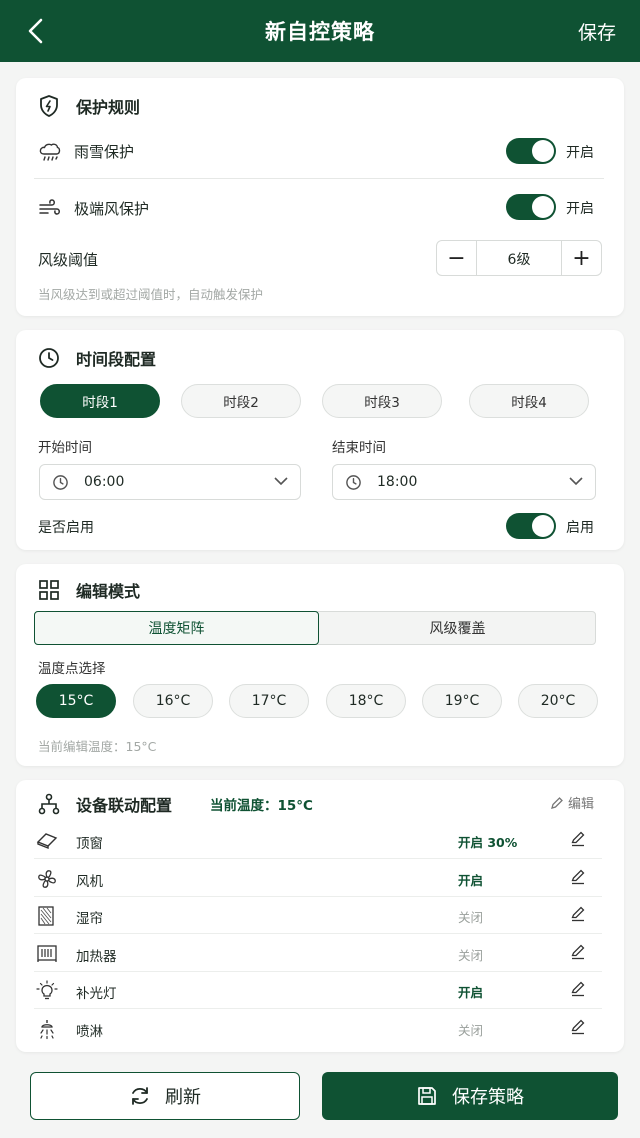 This screenshot has width=640, height=1138. What do you see at coordinates (47, 881) in the screenshot?
I see `fan-icon` at bounding box center [47, 881].